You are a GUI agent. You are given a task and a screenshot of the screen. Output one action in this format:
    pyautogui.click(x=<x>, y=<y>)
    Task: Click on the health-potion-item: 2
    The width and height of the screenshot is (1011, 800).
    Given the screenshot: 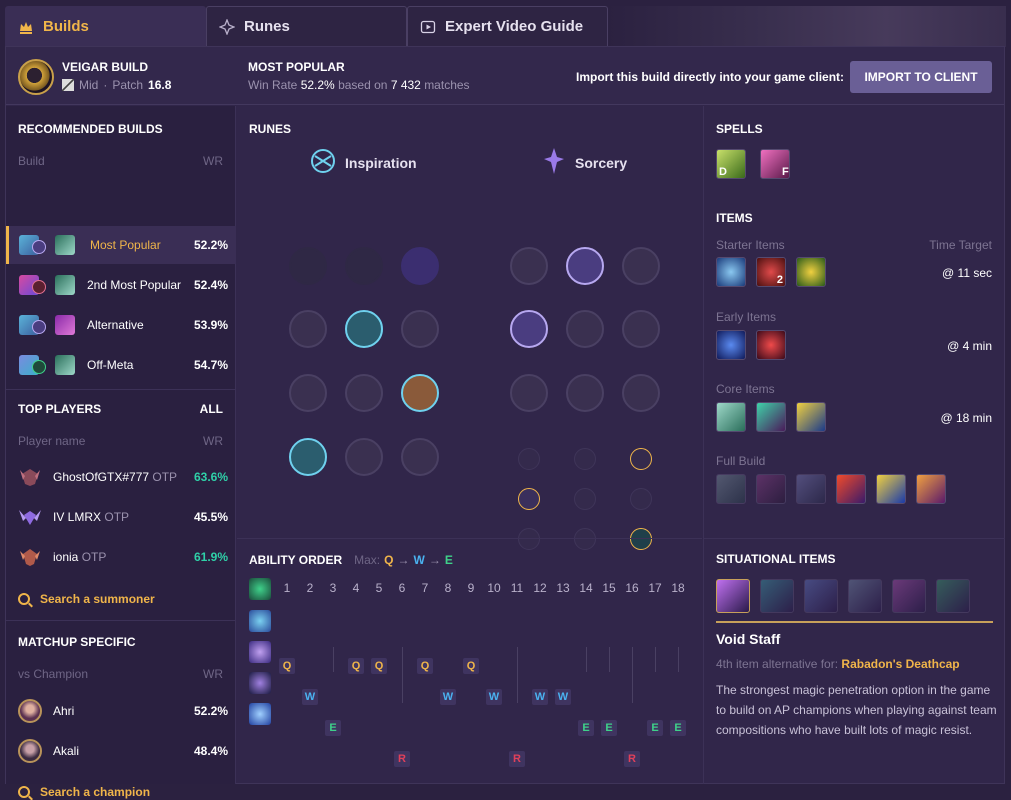 What is the action you would take?
    pyautogui.click(x=771, y=272)
    